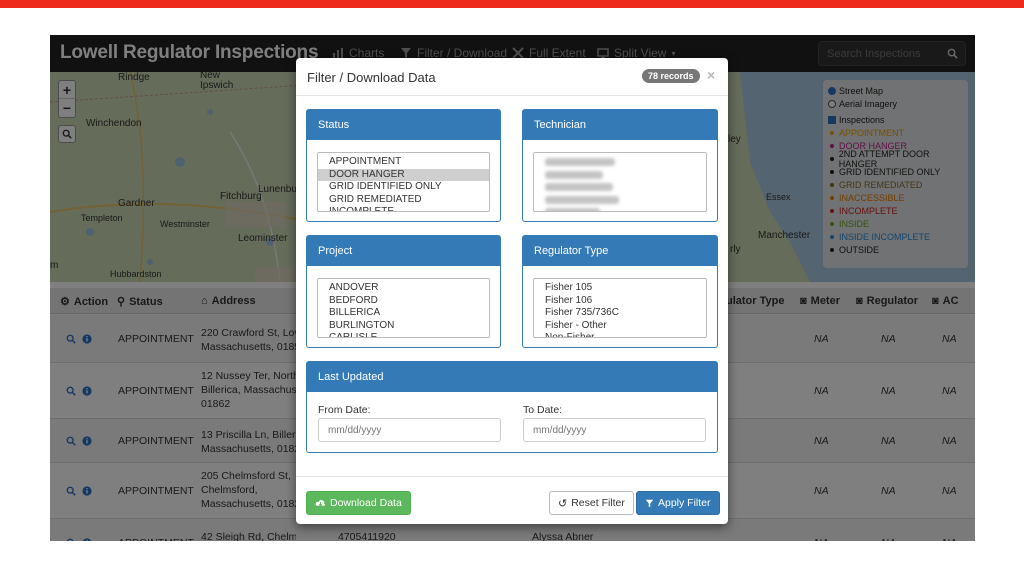 This screenshot has width=1024, height=576. Describe the element at coordinates (620, 288) in the screenshot. I see `list-item: Fisher 105` at that location.